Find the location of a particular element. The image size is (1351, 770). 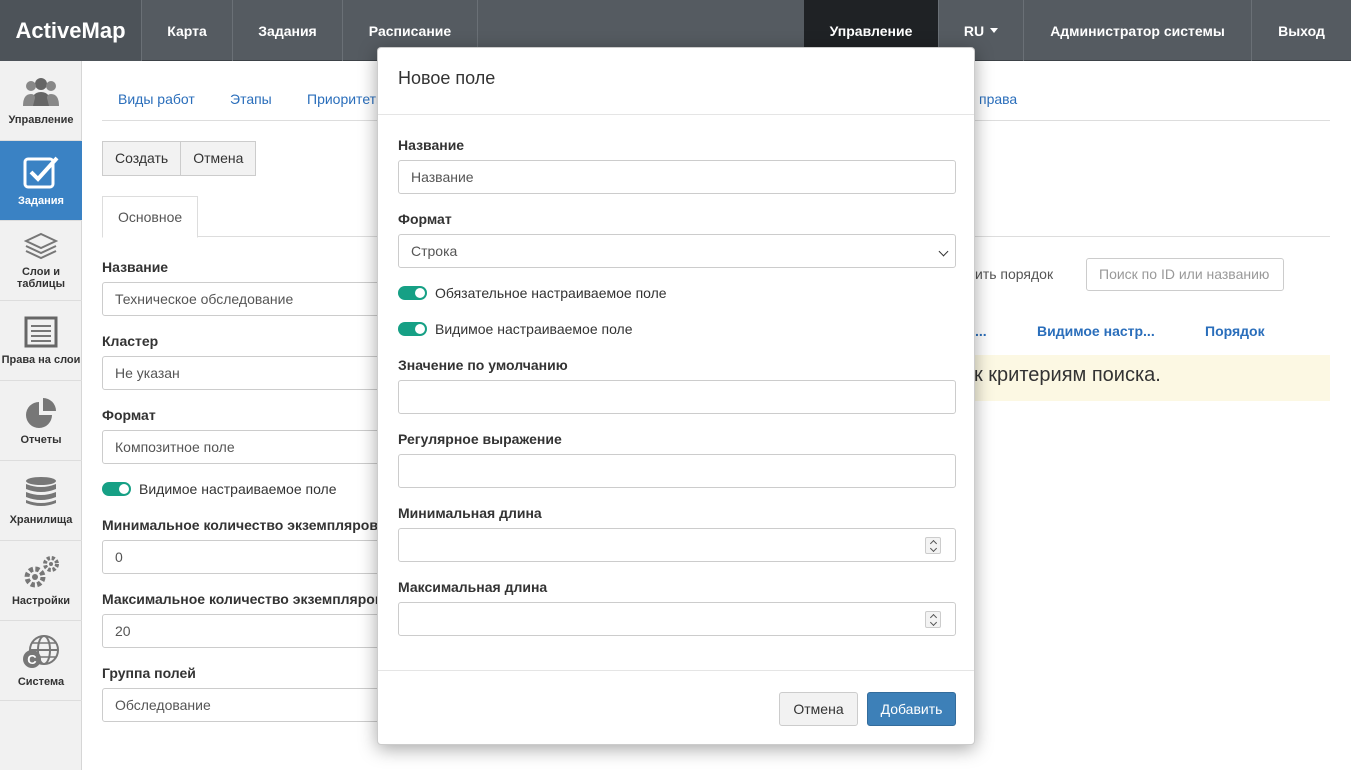

modal-name-input: Название is located at coordinates (677, 177).